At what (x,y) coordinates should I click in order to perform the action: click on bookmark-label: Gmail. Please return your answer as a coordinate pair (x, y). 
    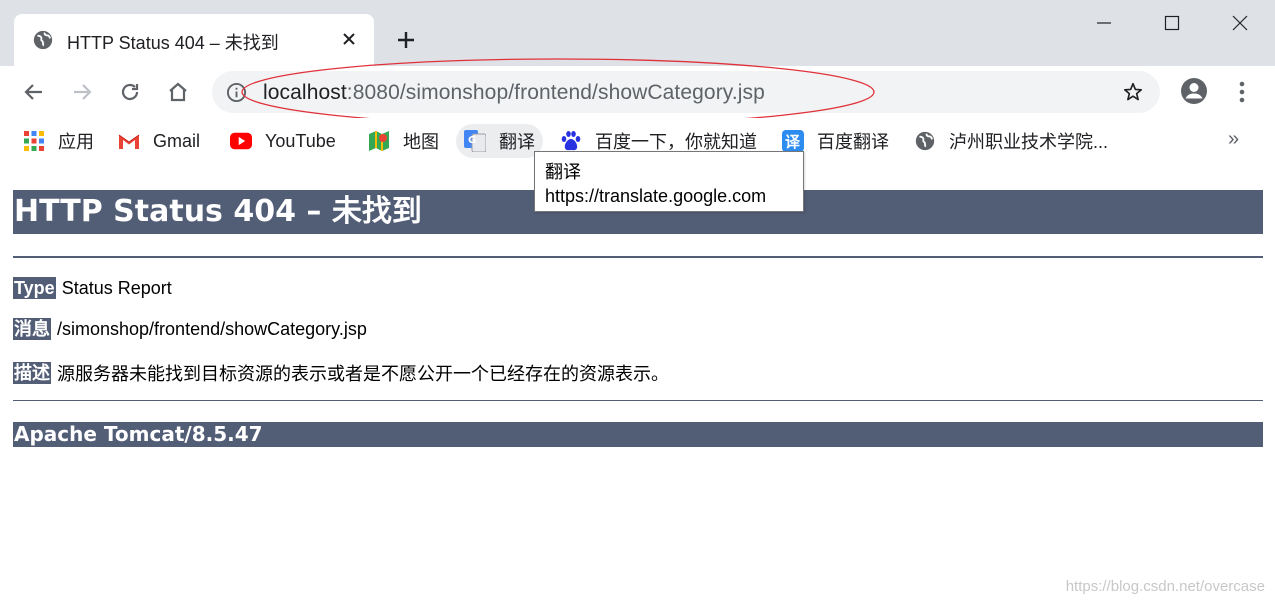
    Looking at the image, I should click on (177, 140).